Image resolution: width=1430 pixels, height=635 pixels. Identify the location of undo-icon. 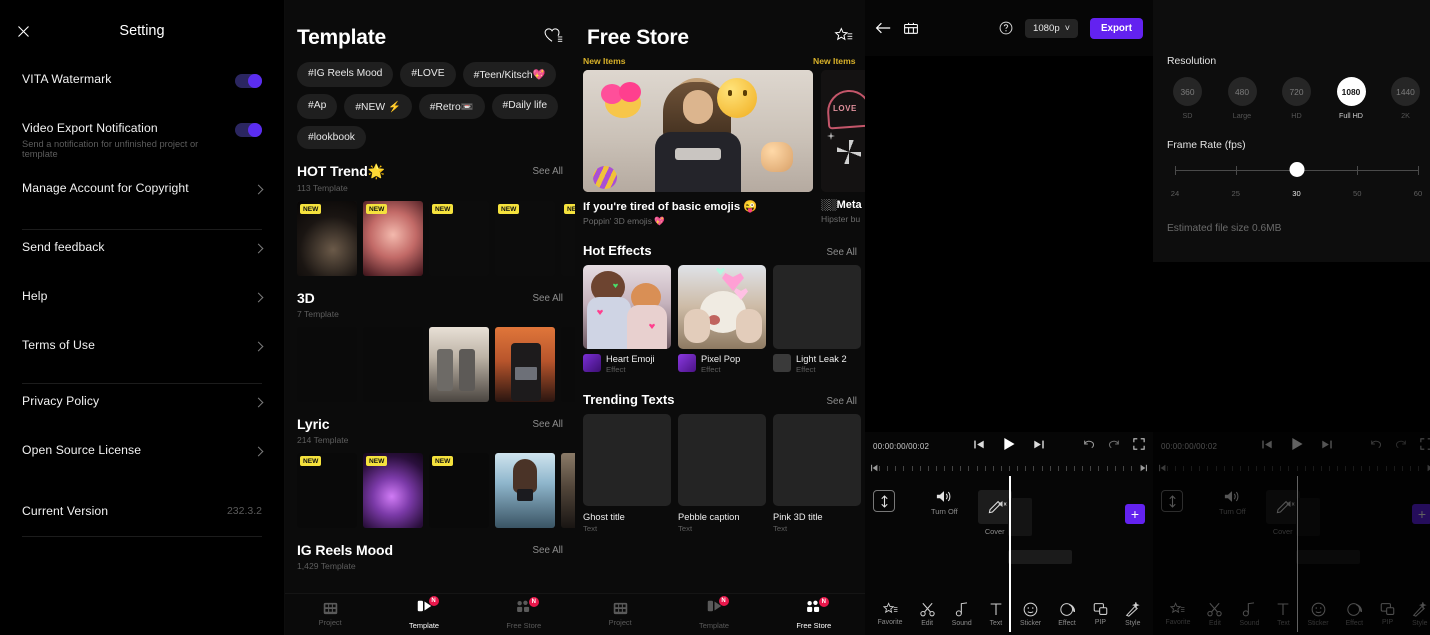
(1089, 446).